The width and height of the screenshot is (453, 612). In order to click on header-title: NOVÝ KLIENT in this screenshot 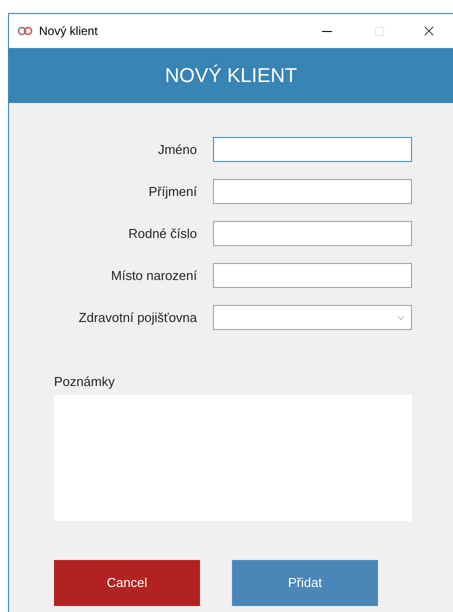, I will do `click(231, 76)`.